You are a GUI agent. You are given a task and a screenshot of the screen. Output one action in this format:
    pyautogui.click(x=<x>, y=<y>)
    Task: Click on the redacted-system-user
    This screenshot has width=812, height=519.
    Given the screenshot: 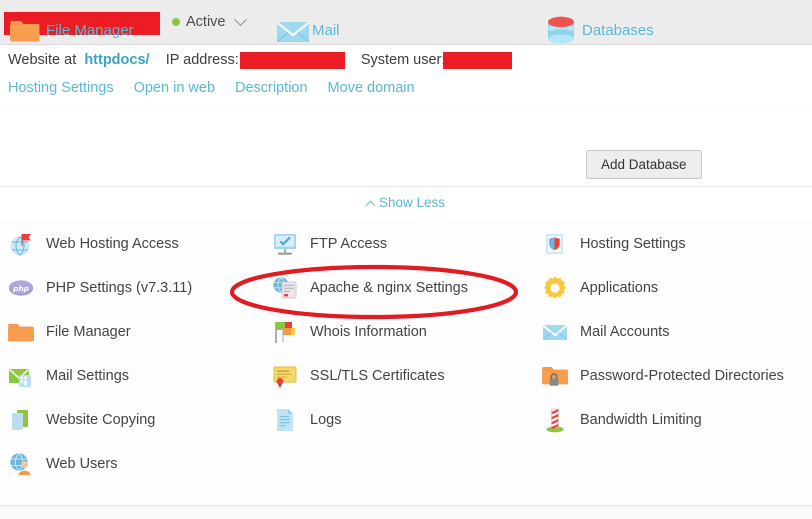 What is the action you would take?
    pyautogui.click(x=477, y=60)
    